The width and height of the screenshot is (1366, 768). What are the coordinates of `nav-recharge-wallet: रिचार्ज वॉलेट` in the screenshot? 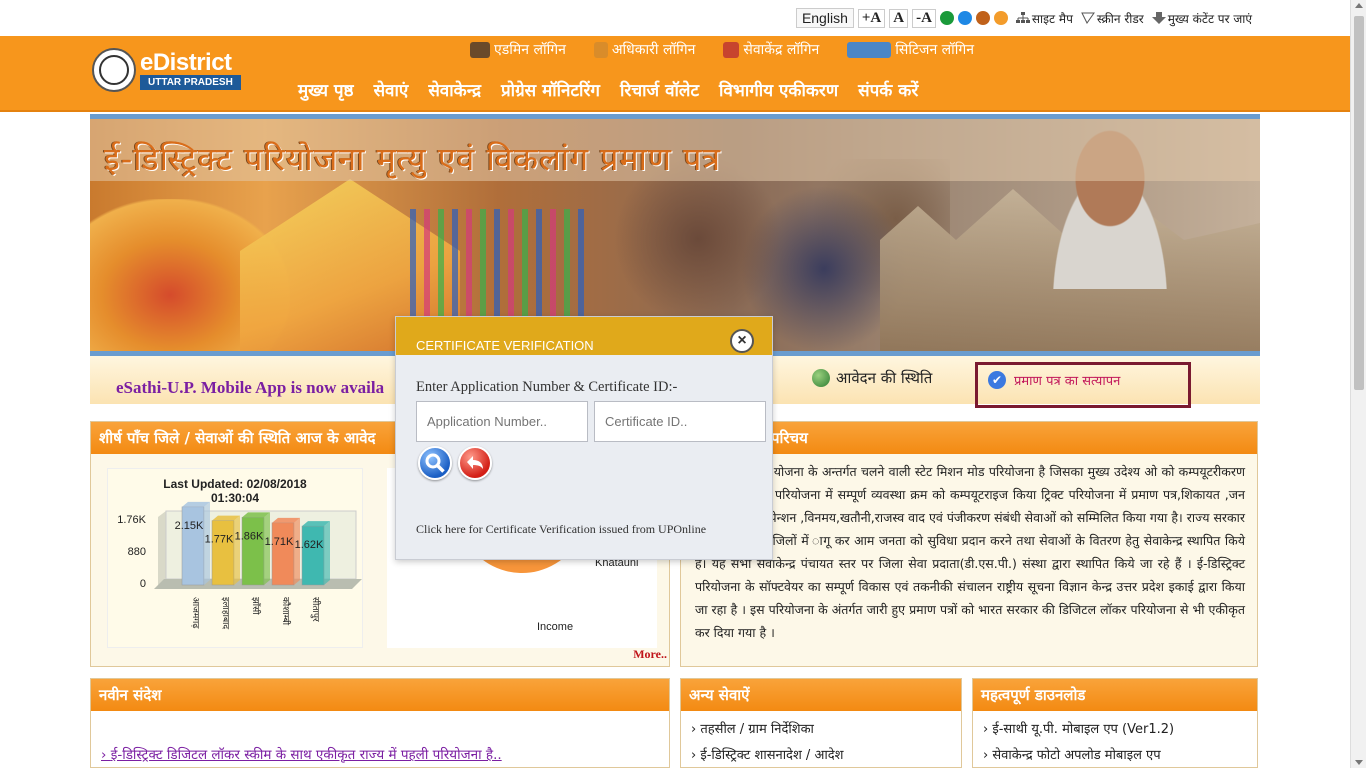 It's located at (659, 89).